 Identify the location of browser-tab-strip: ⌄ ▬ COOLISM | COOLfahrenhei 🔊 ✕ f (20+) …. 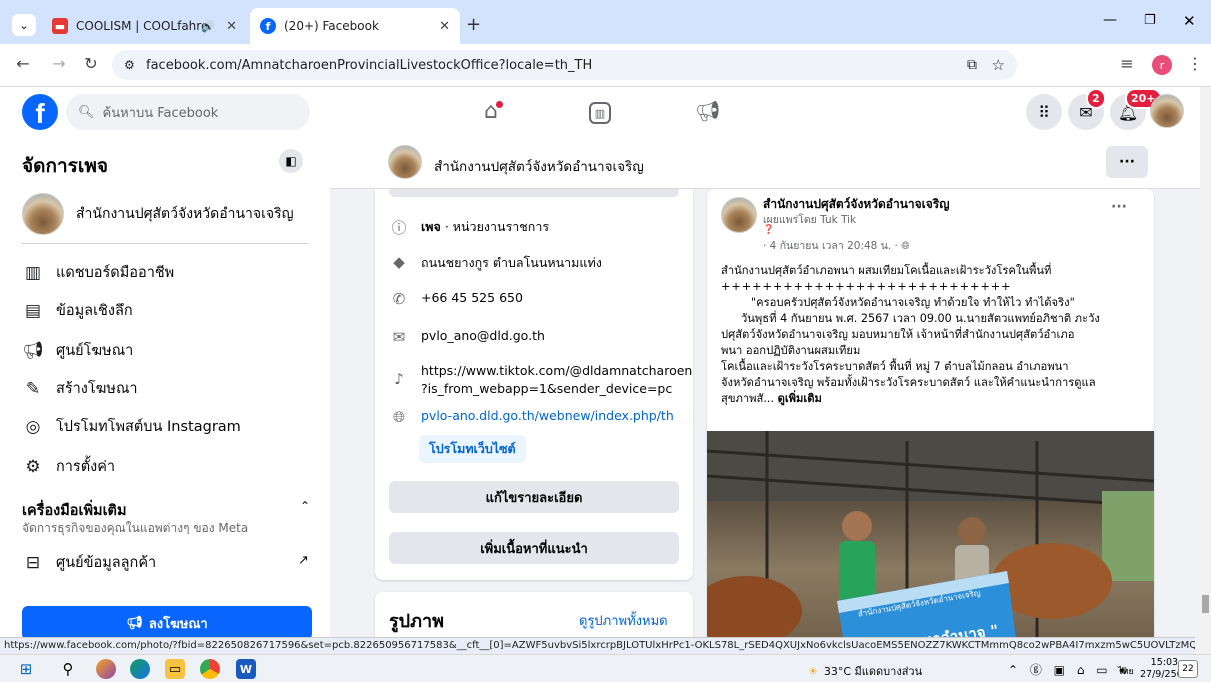
(605, 22).